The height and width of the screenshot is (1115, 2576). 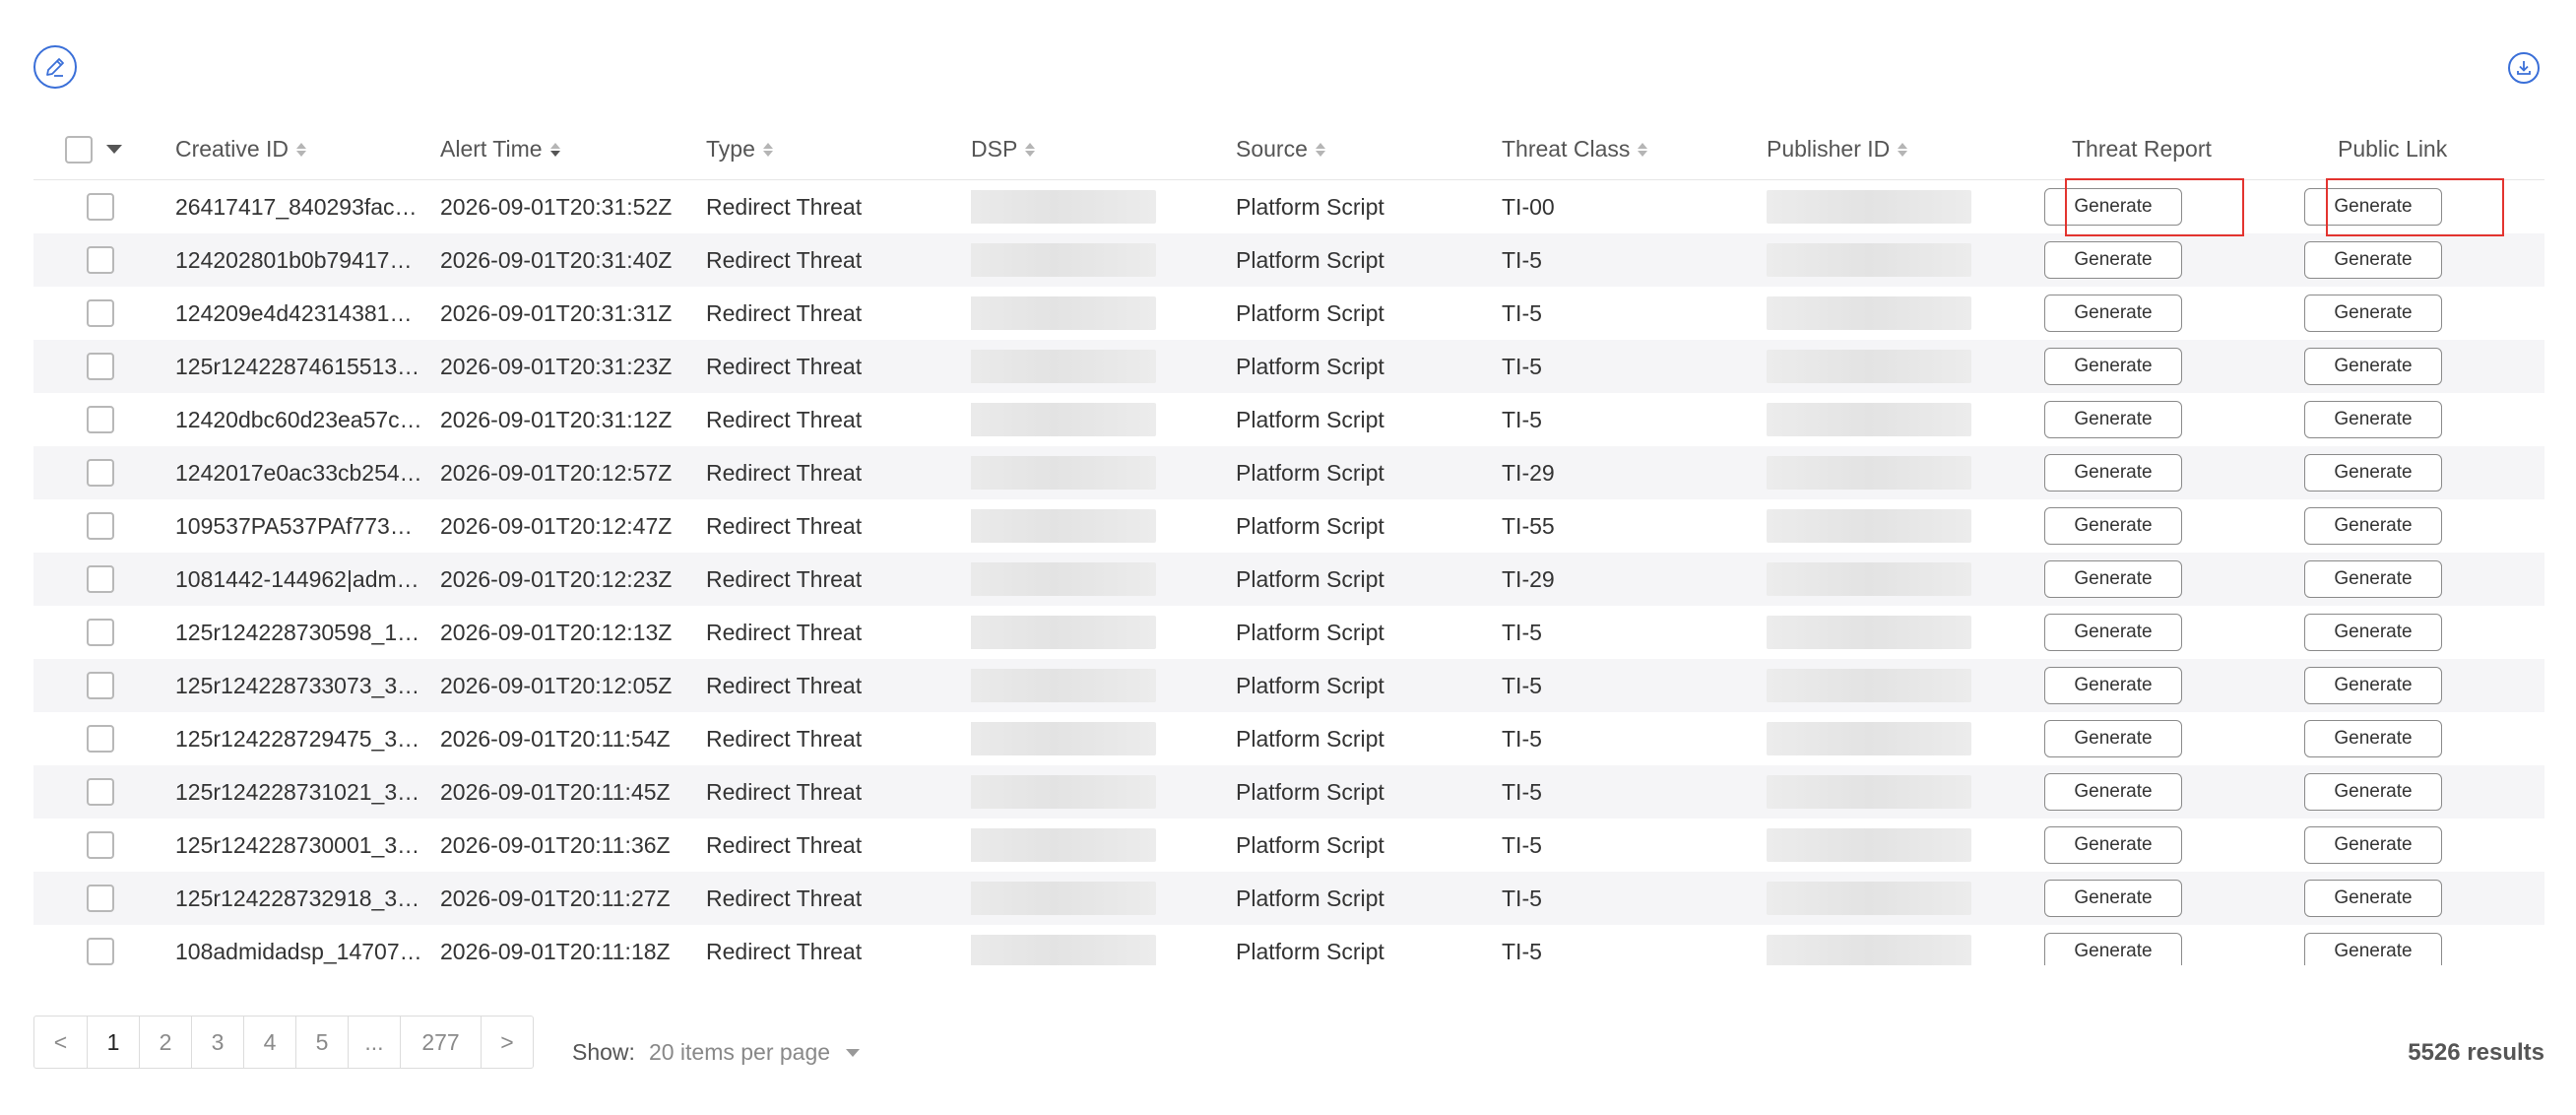 I want to click on select-all-checkbox, so click(x=79, y=149).